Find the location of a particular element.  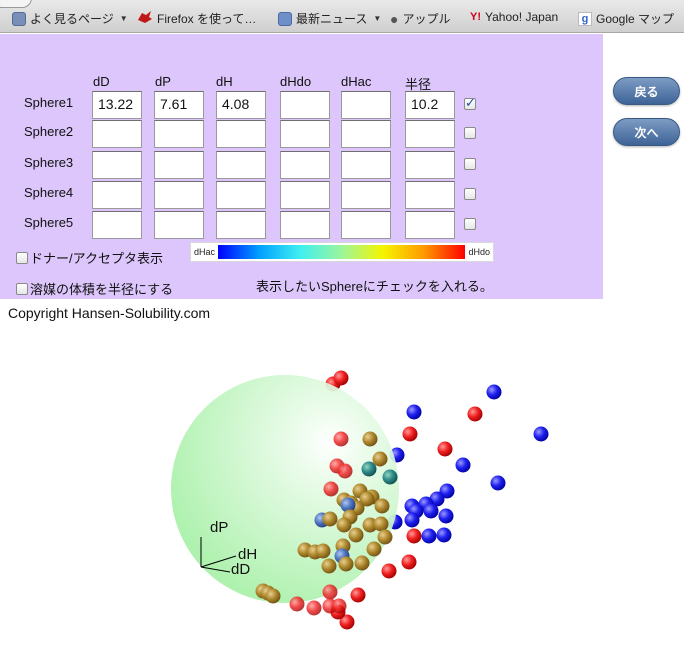

sphere2-visible-checkbox is located at coordinates (470, 133).